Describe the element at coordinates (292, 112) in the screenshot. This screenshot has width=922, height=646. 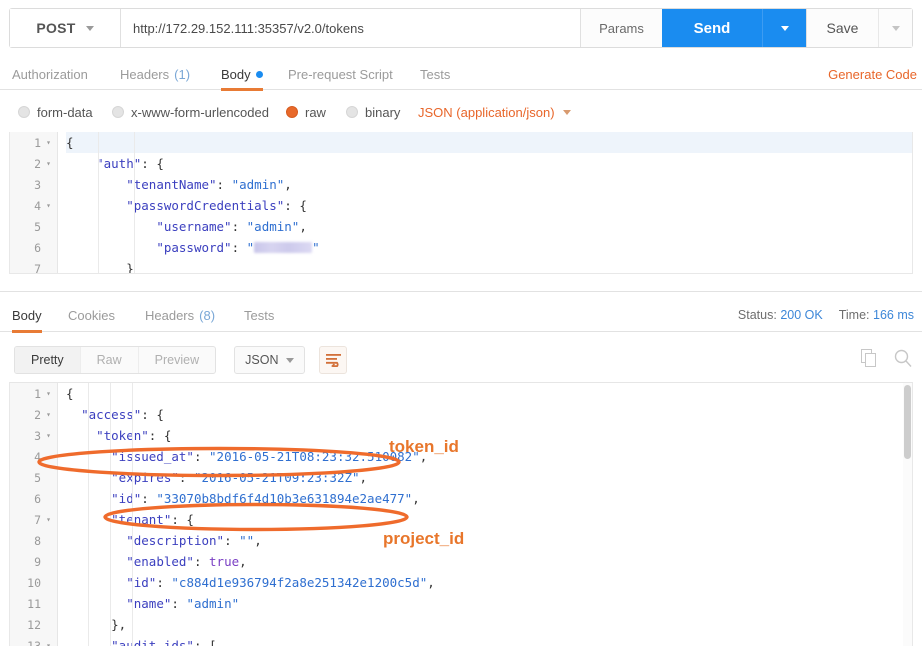
I see `radio-icon-selected` at that location.